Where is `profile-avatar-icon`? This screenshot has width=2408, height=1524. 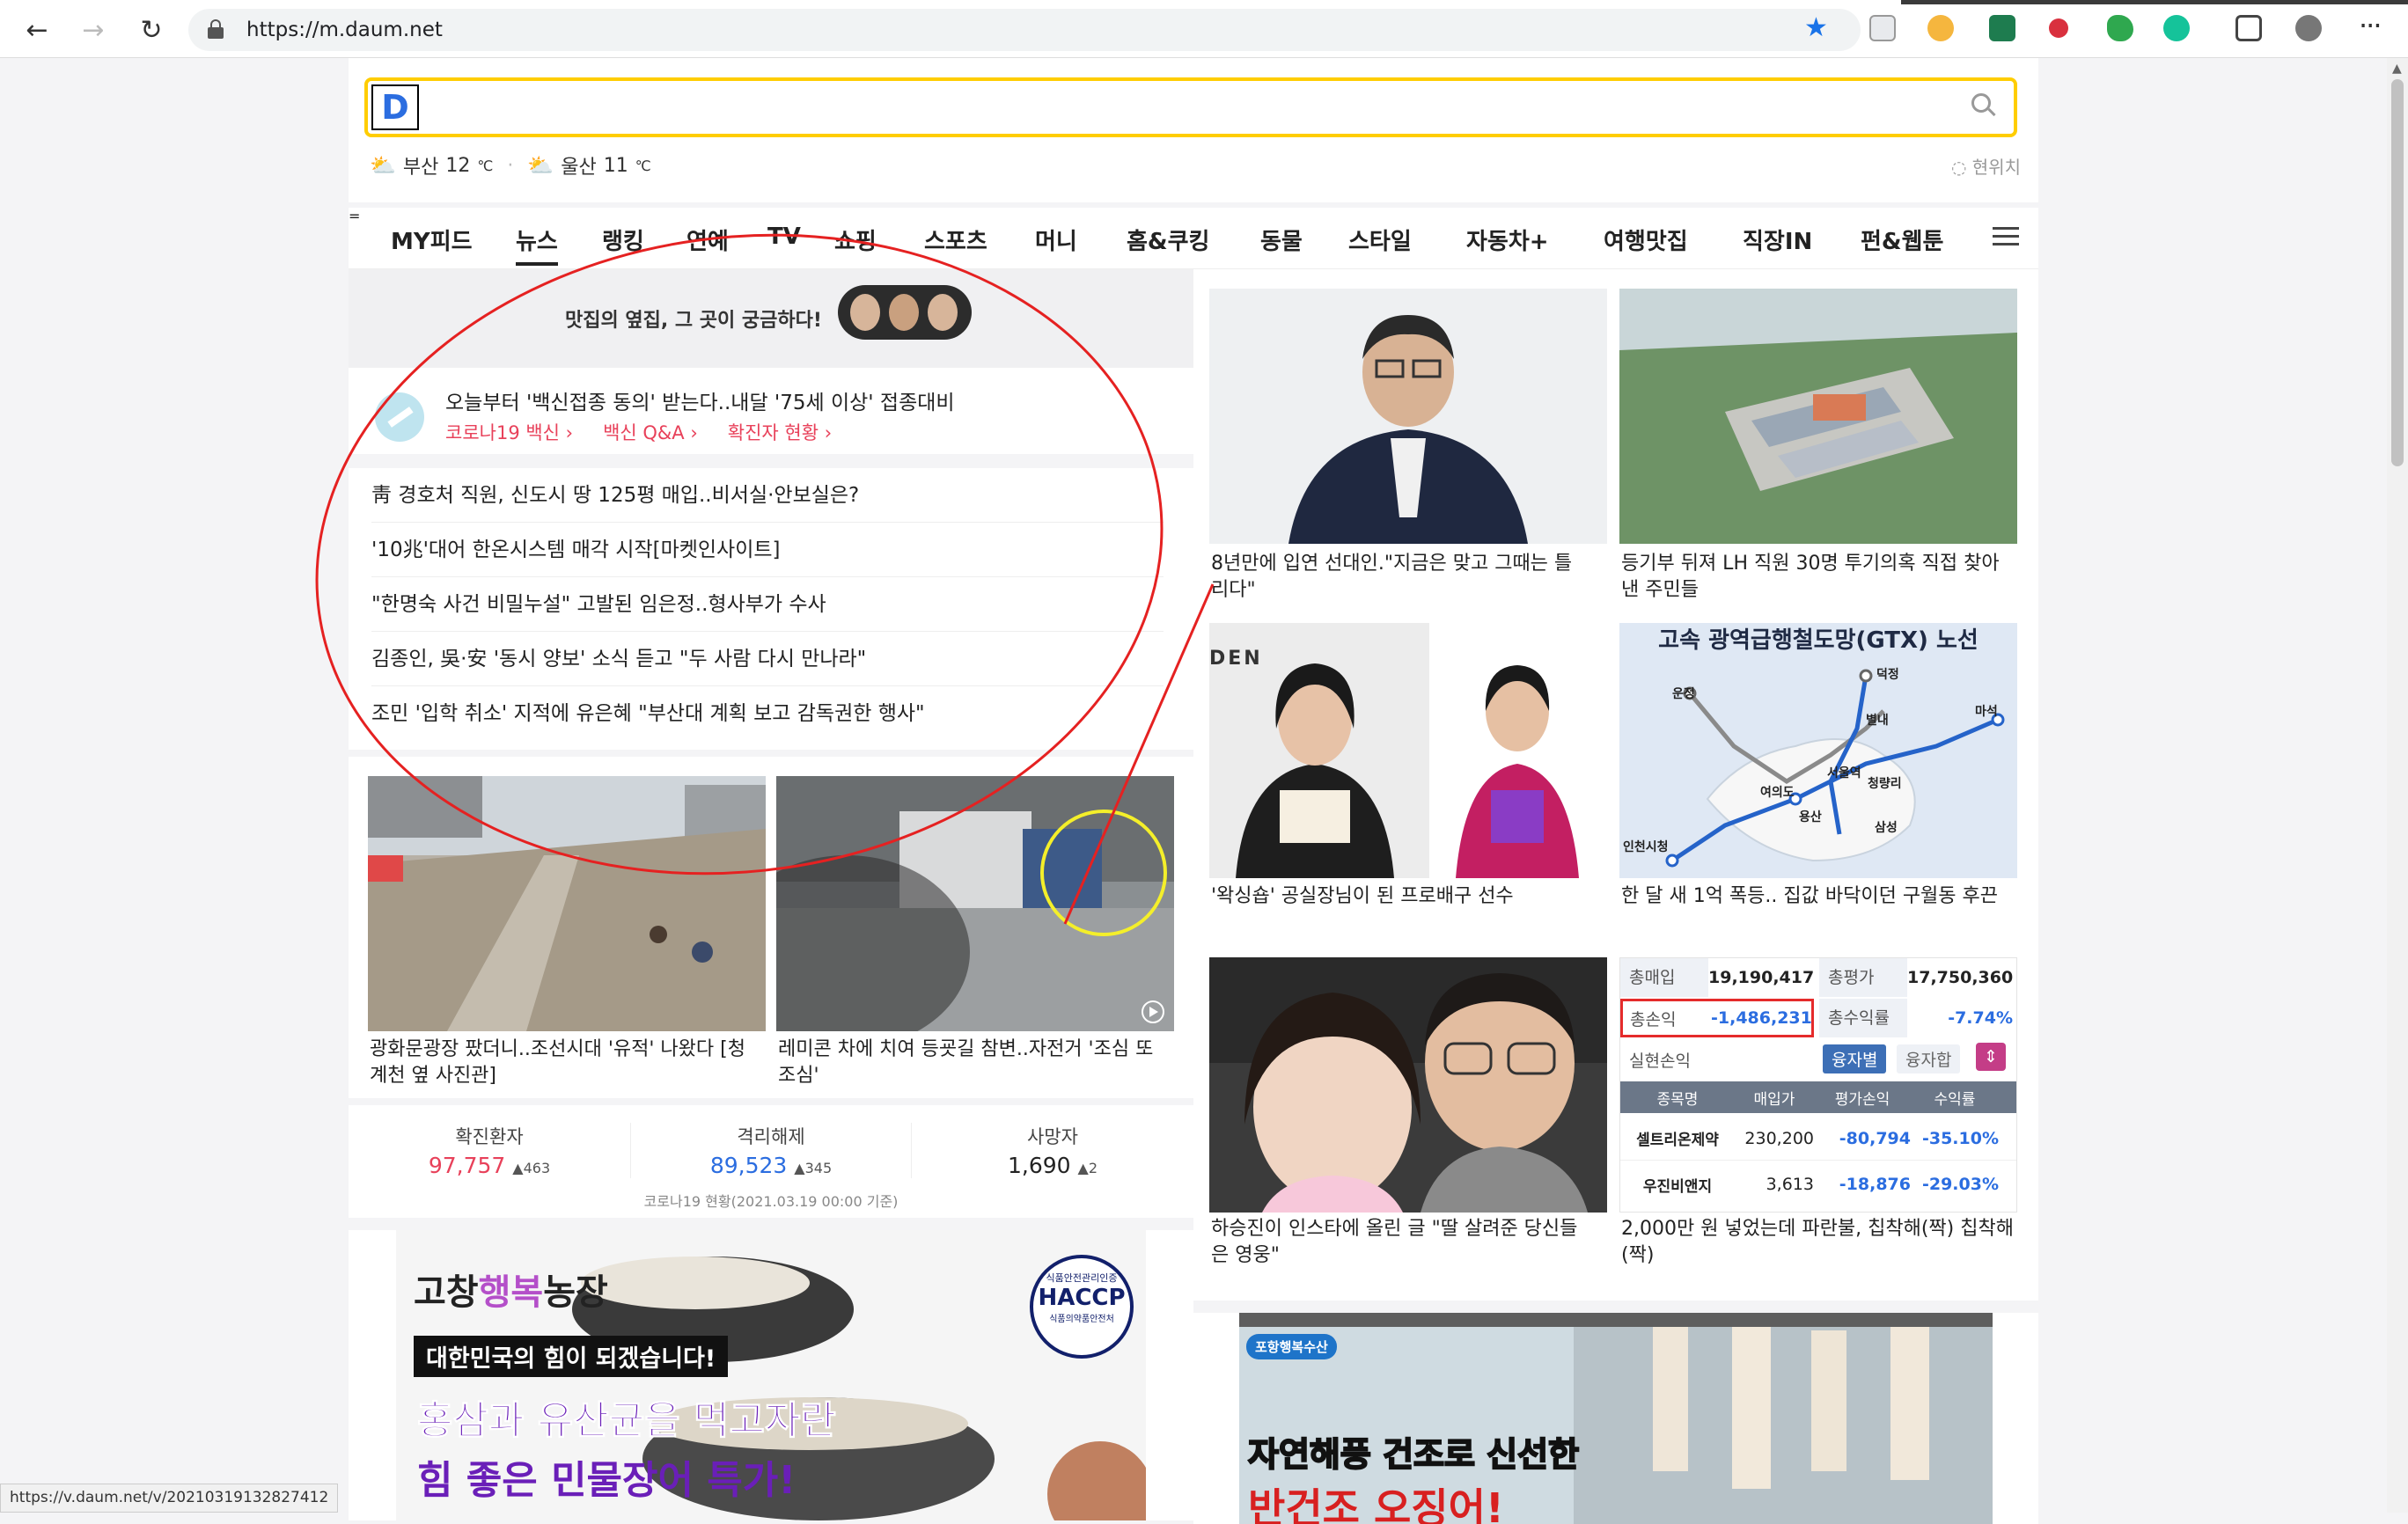
profile-avatar-icon is located at coordinates (2308, 28).